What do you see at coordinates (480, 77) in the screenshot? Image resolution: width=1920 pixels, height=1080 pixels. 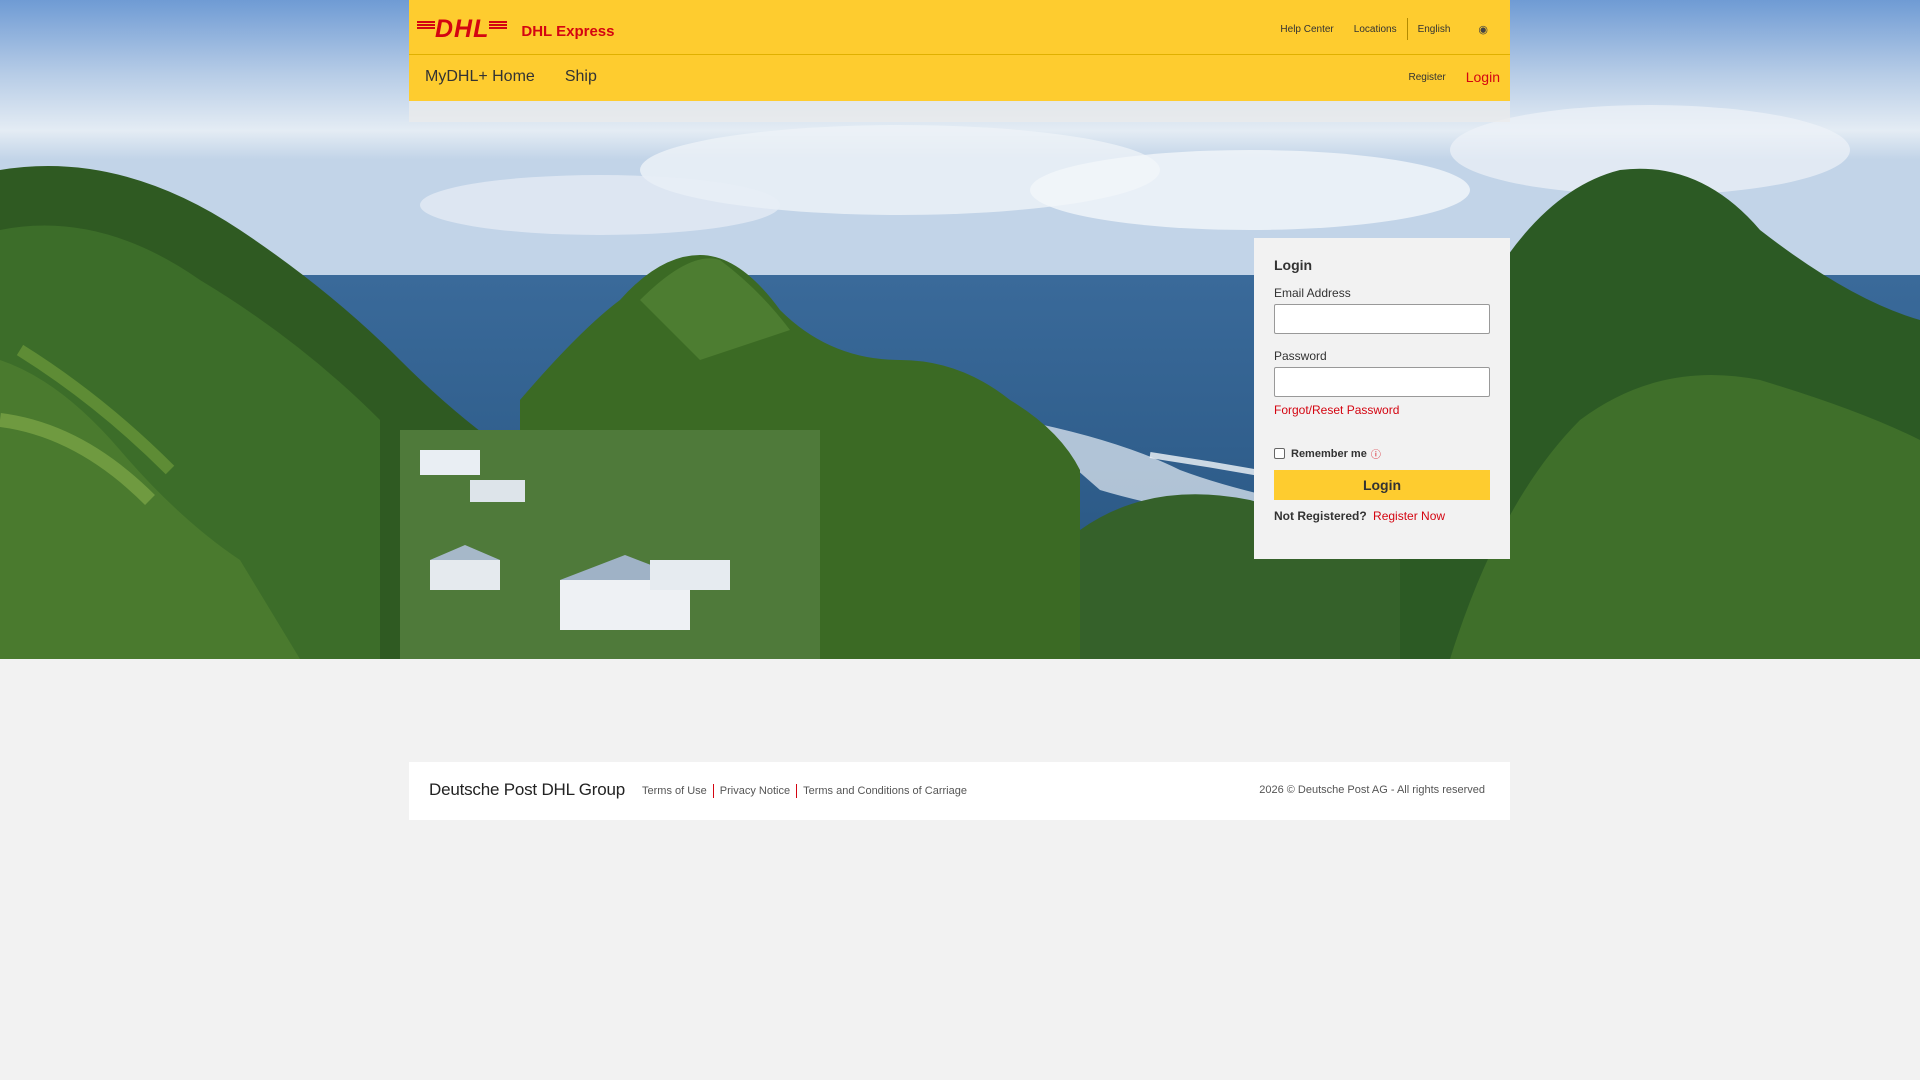 I see `nav-mydhl-home: MyDHL+ Home` at bounding box center [480, 77].